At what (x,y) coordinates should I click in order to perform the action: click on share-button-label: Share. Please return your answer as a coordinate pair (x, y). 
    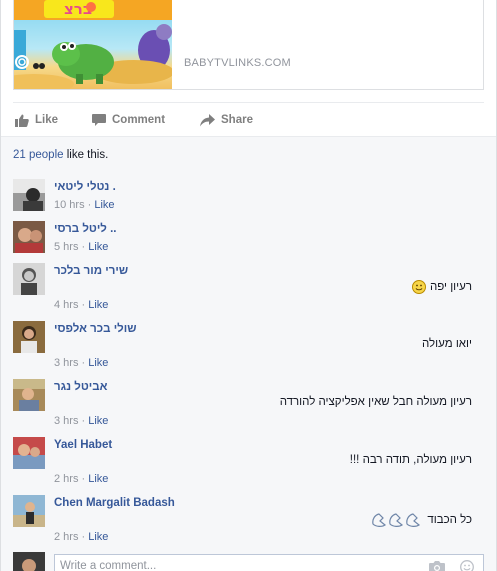
    Looking at the image, I should click on (237, 120).